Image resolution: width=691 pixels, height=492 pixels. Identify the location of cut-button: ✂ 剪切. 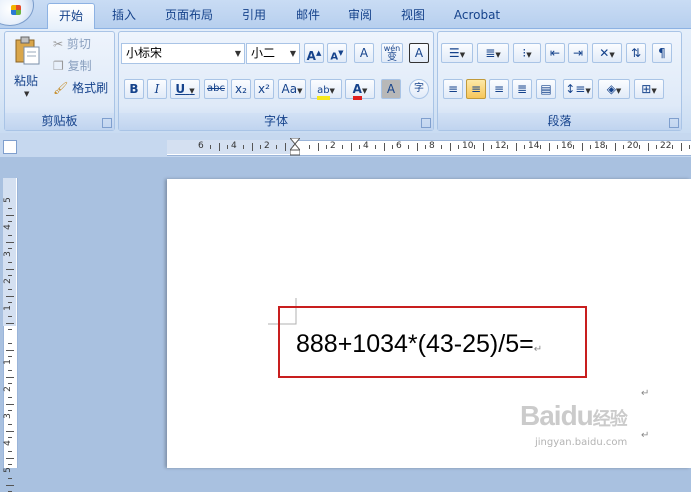
(77, 43).